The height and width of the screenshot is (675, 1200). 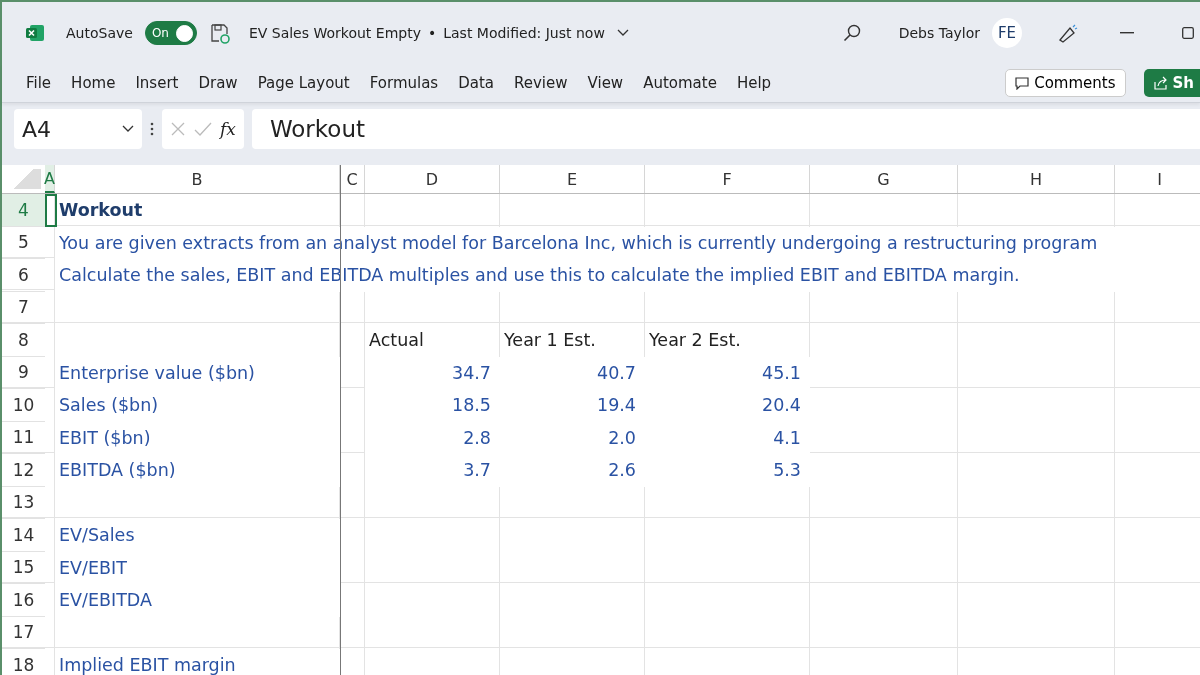 What do you see at coordinates (219, 33) in the screenshot?
I see `save-sync-icon` at bounding box center [219, 33].